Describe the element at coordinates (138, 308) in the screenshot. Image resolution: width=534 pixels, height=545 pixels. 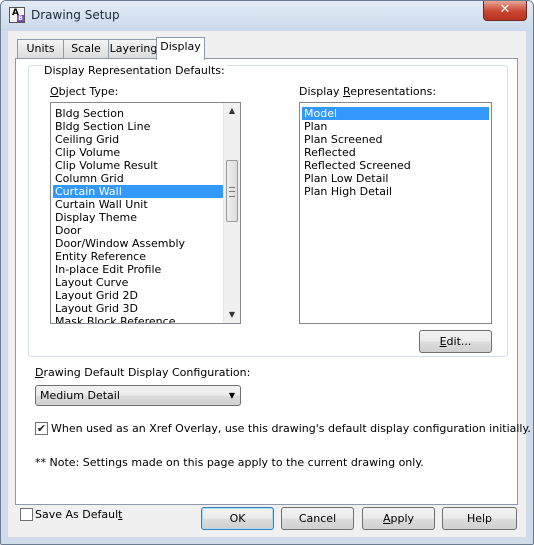
I see `list-item: Layout Grid 3D` at that location.